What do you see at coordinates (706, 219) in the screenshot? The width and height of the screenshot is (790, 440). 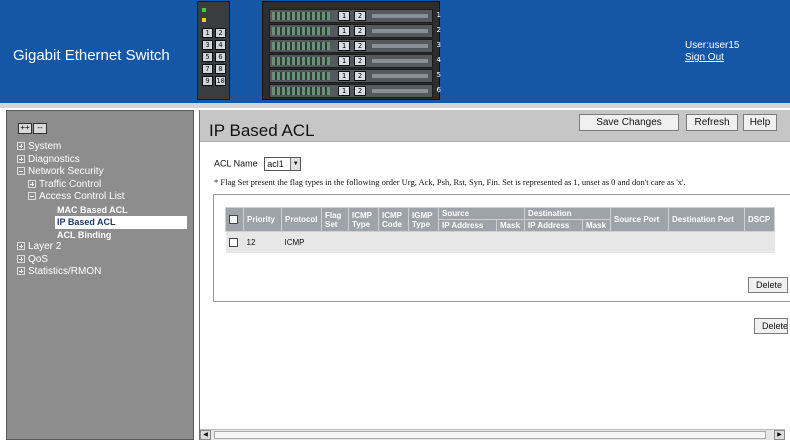 I see `col-destination-port: Destination Port` at bounding box center [706, 219].